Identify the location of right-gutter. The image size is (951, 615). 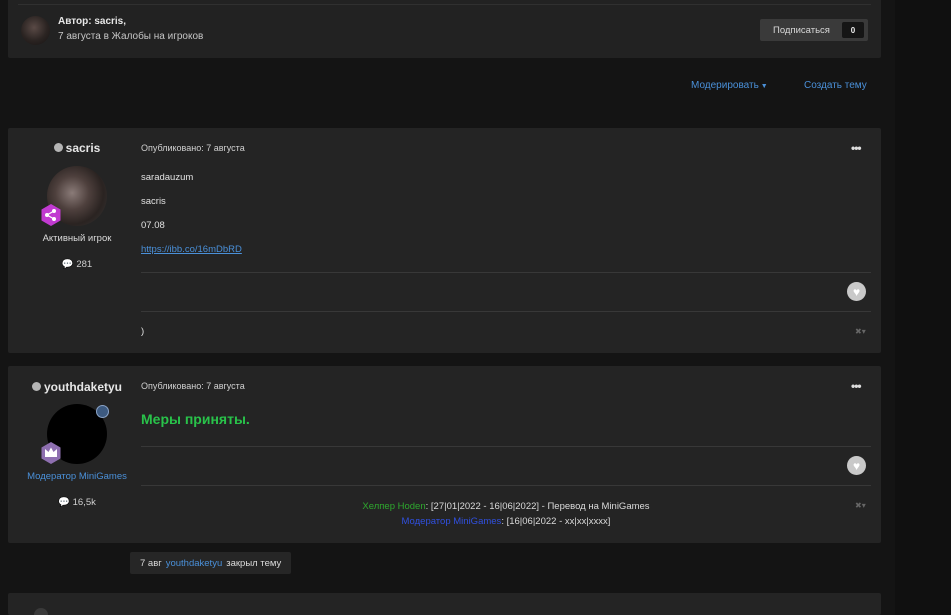
(923, 307).